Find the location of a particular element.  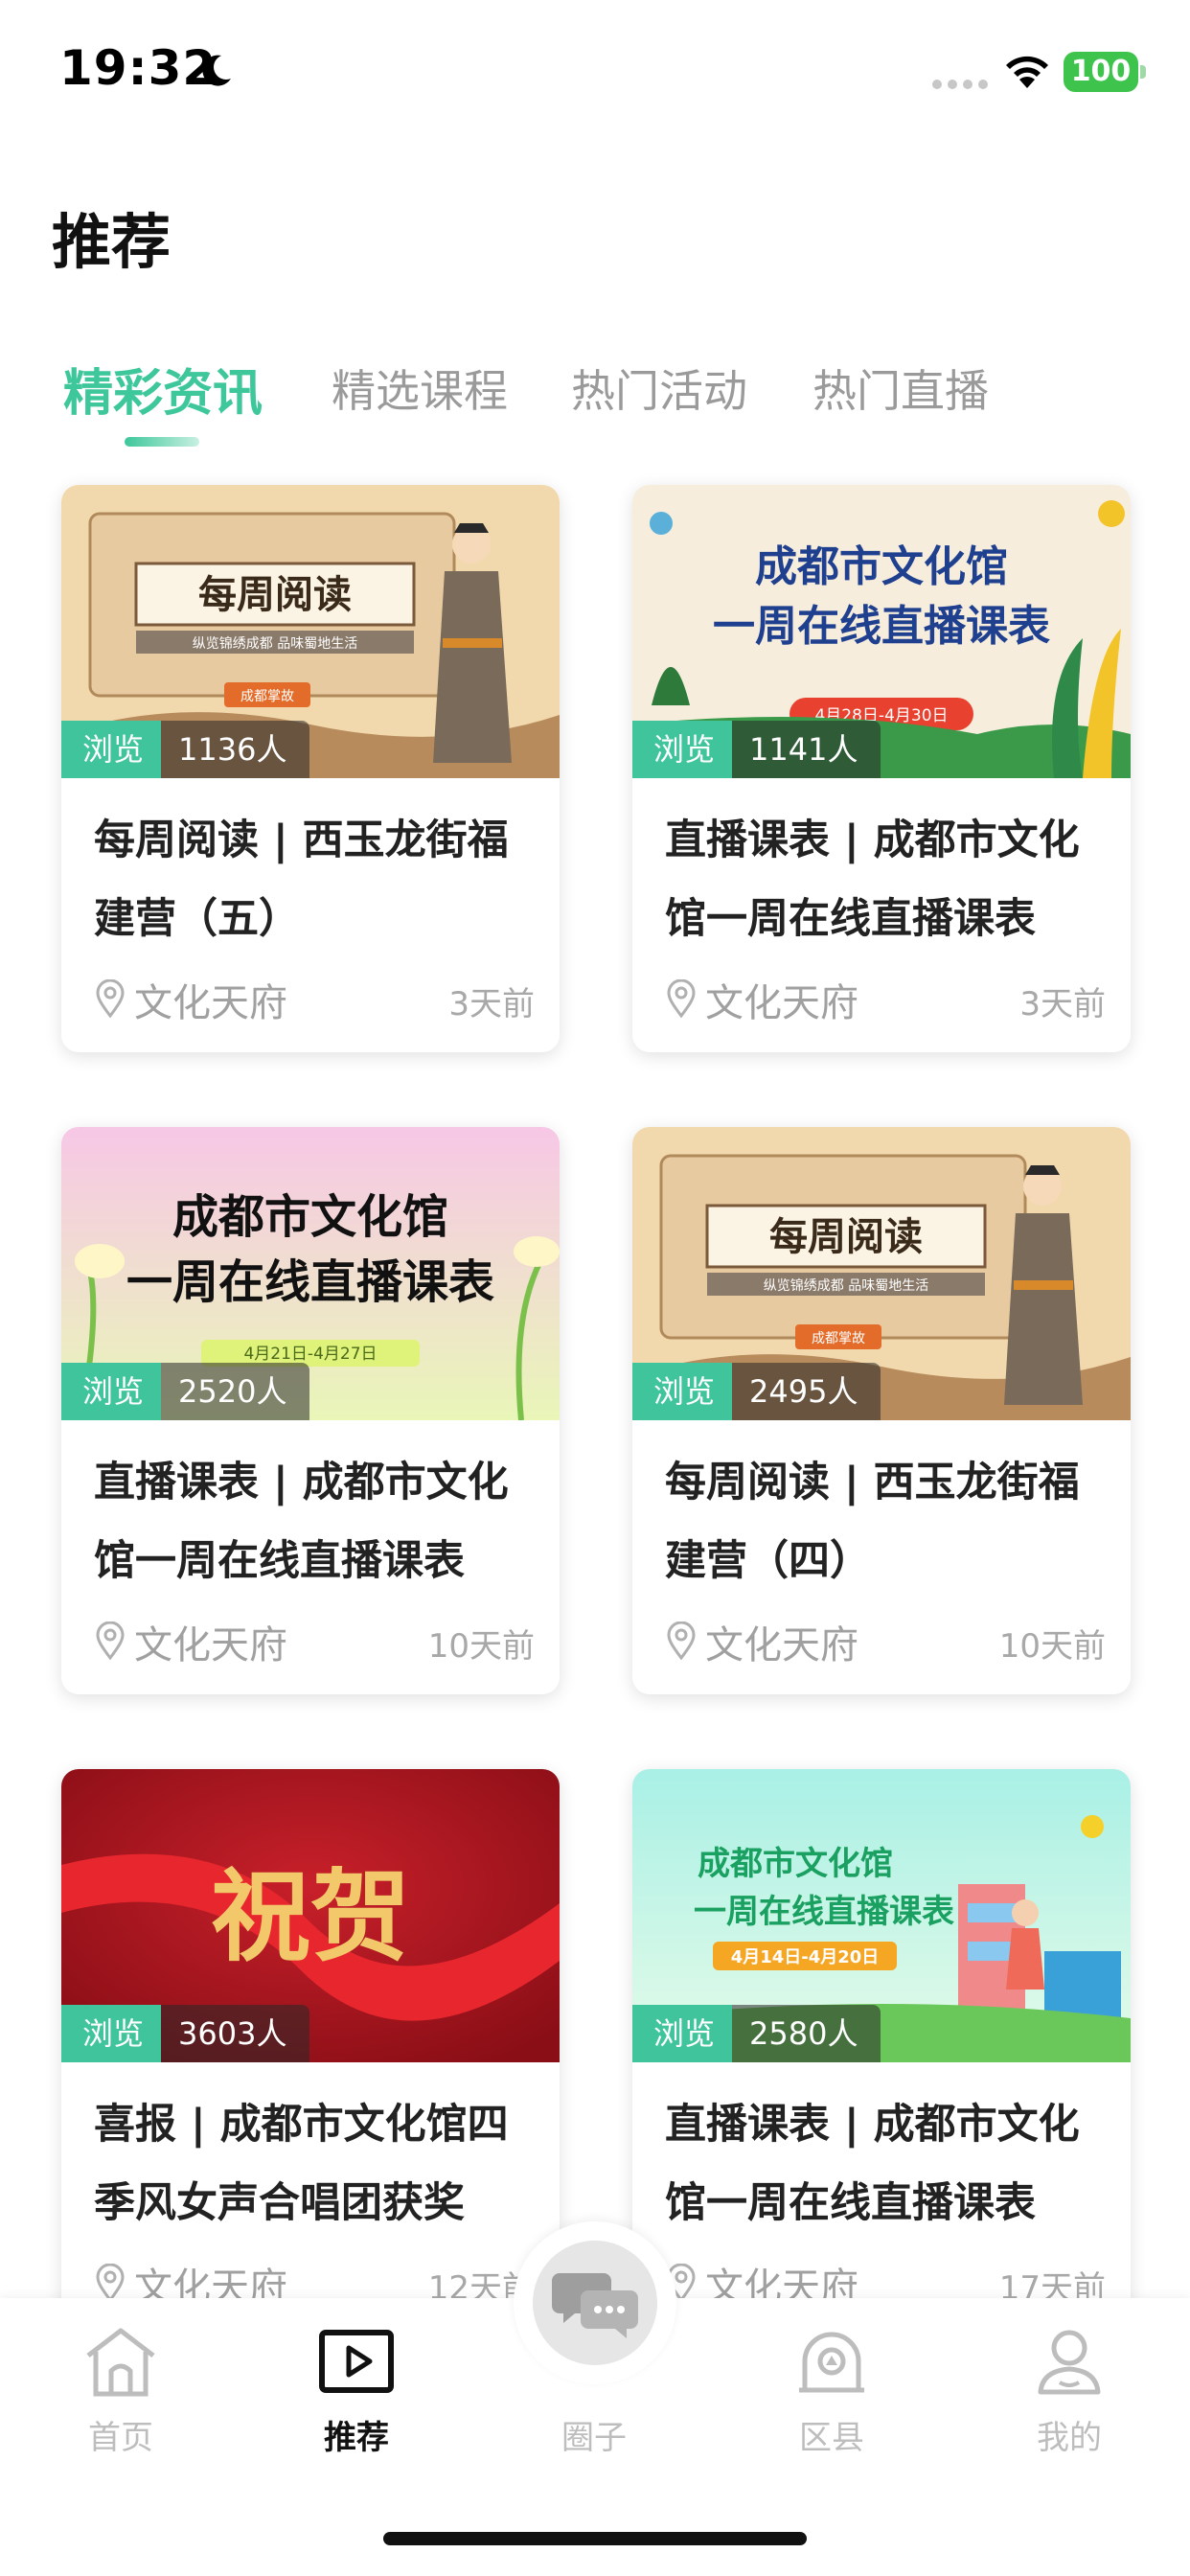

thumb-headline: 祝贺 is located at coordinates (311, 1916).